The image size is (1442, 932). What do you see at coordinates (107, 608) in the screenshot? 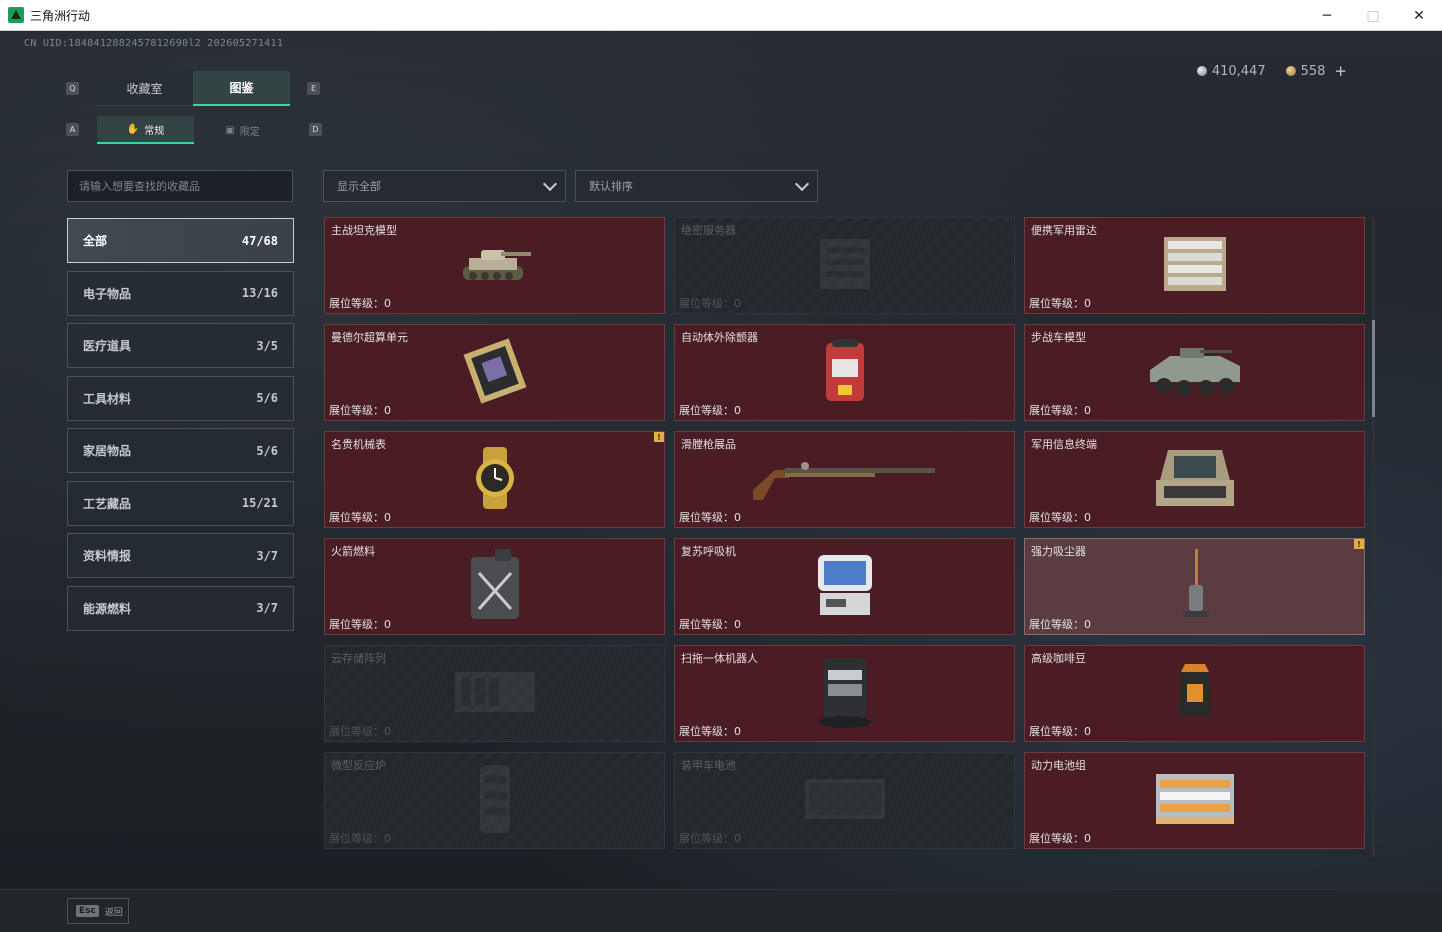
I see `category-label: 能源燃料` at bounding box center [107, 608].